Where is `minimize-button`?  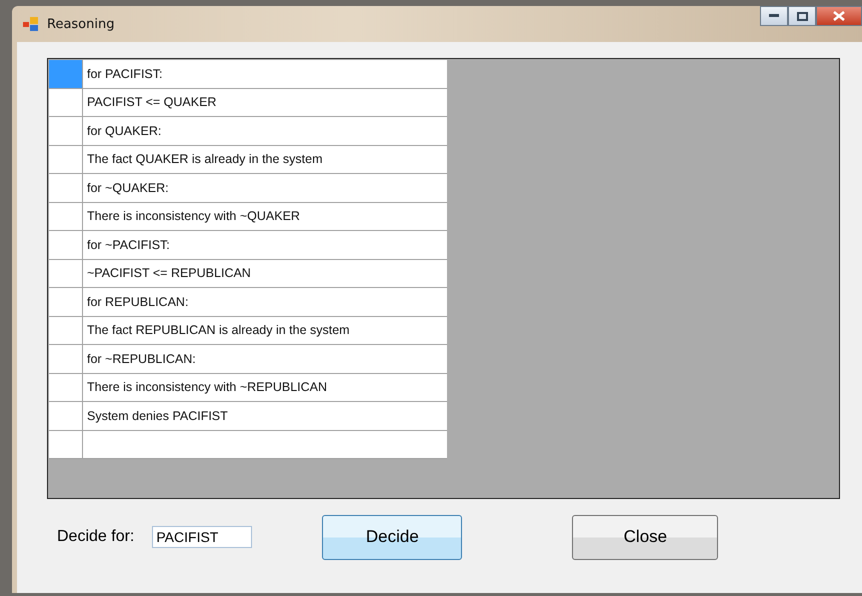 minimize-button is located at coordinates (774, 16).